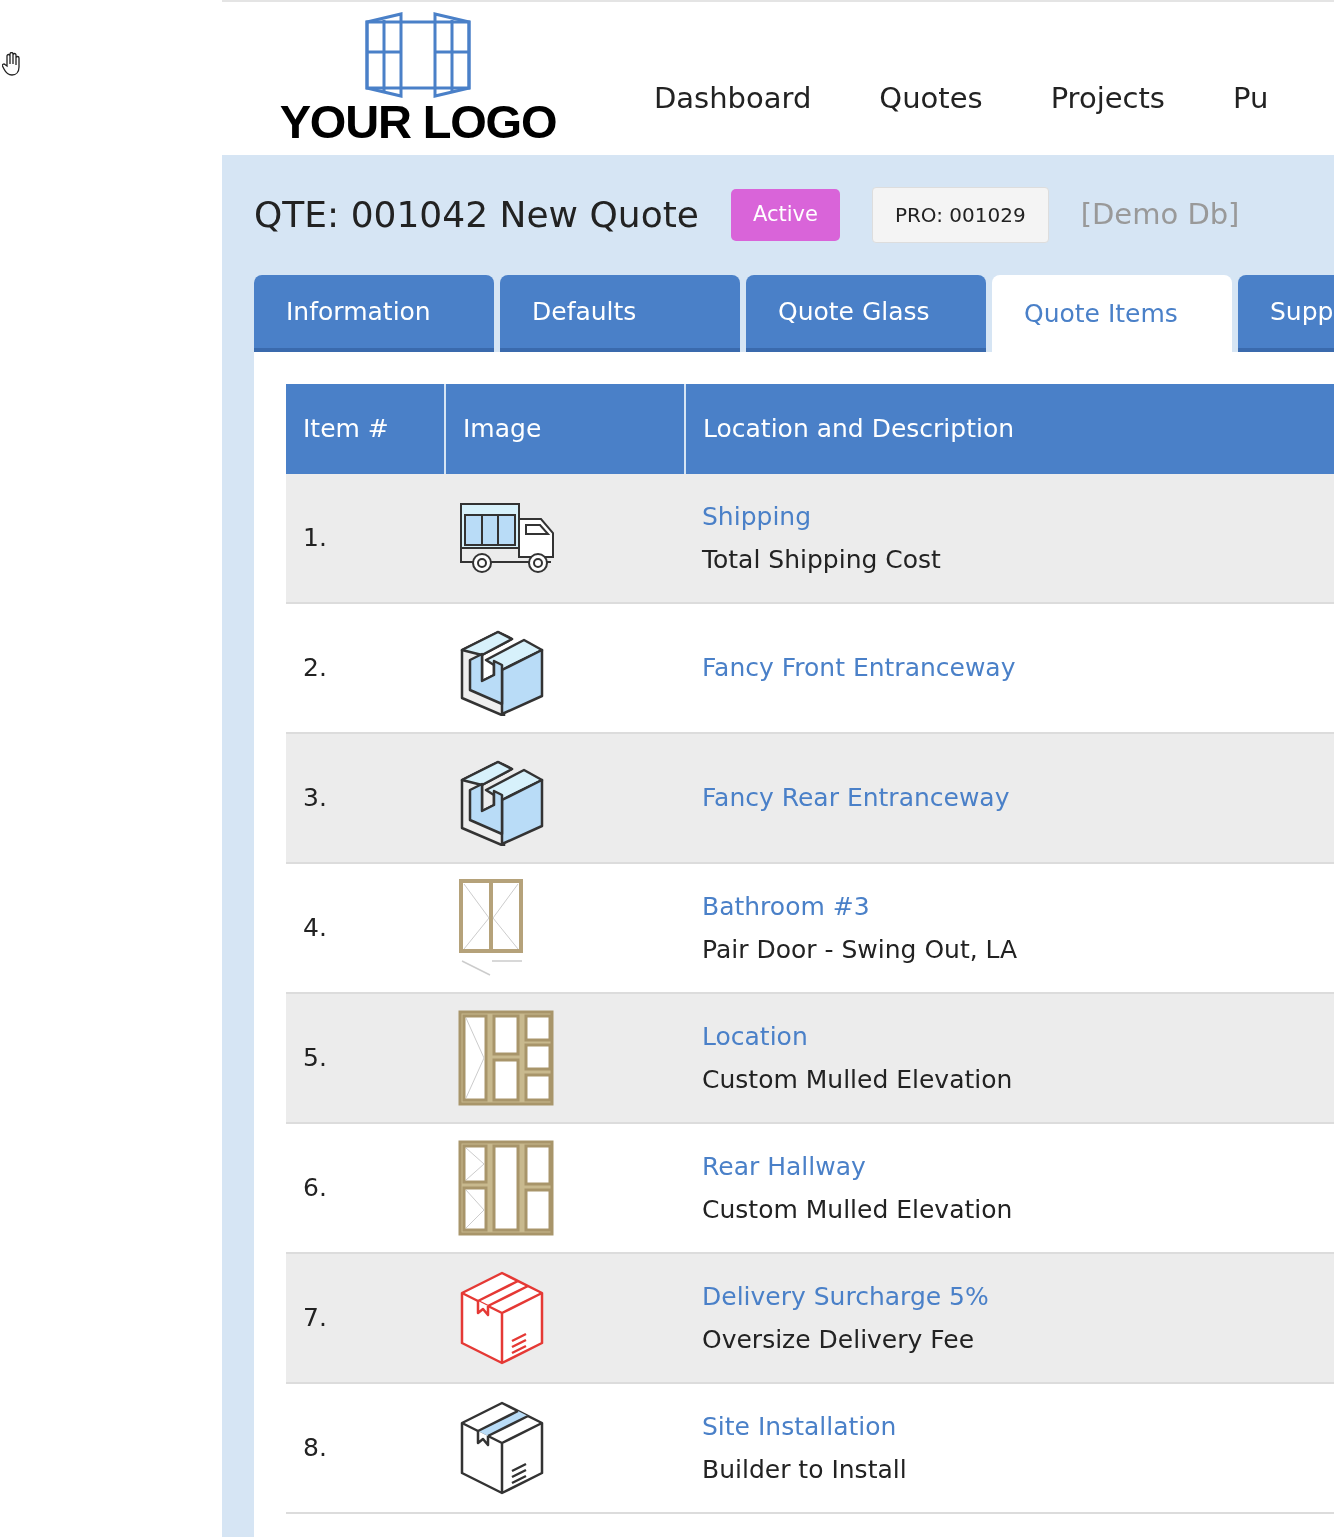 The height and width of the screenshot is (1537, 1334). Describe the element at coordinates (804, 1470) in the screenshot. I see `item-description: Builder to Install` at that location.